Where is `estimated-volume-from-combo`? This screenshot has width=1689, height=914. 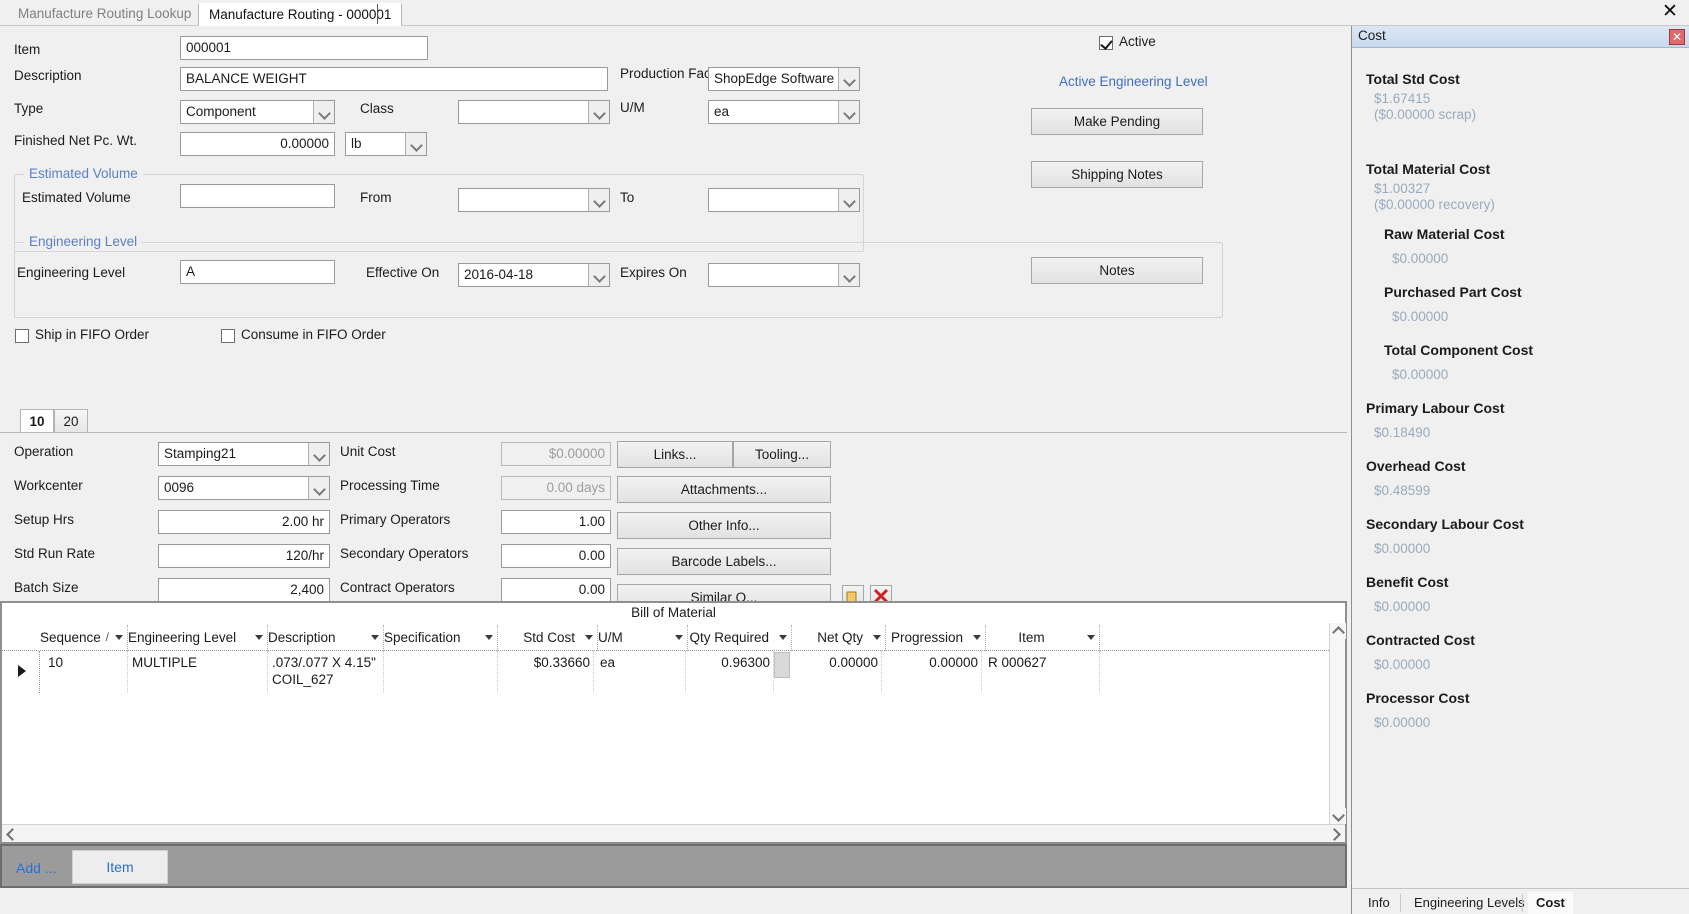 estimated-volume-from-combo is located at coordinates (534, 200).